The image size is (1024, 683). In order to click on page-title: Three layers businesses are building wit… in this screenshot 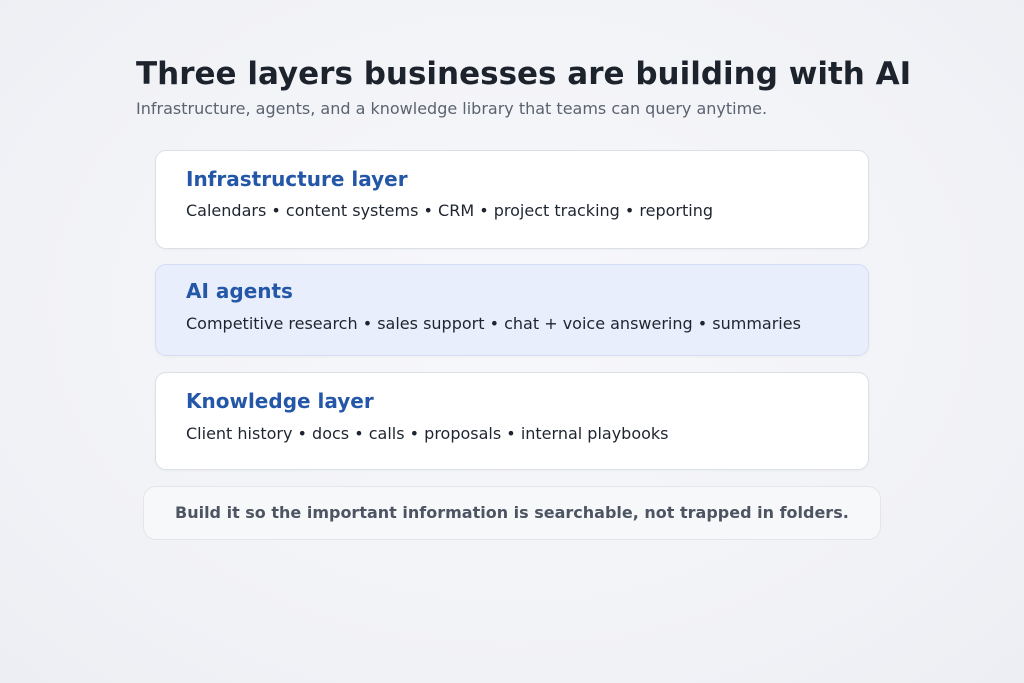, I will do `click(524, 74)`.